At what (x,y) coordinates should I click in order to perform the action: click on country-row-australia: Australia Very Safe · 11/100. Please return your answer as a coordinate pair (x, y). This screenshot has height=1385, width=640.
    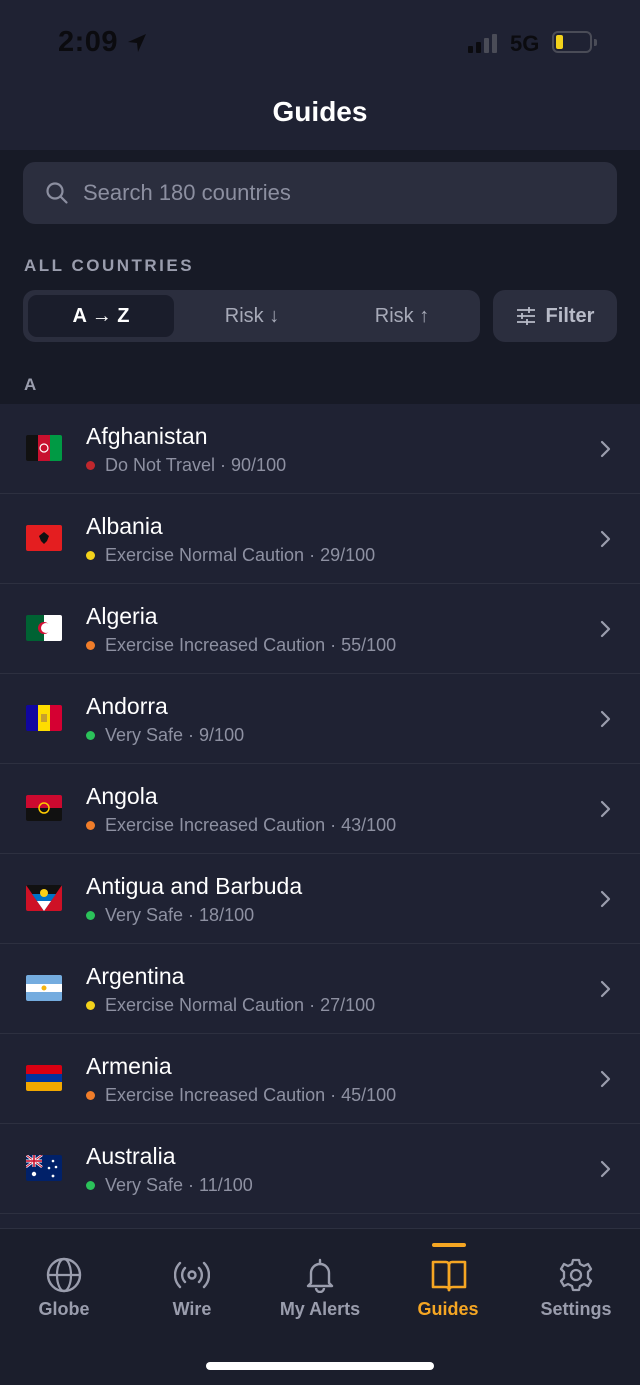
    Looking at the image, I should click on (320, 1169).